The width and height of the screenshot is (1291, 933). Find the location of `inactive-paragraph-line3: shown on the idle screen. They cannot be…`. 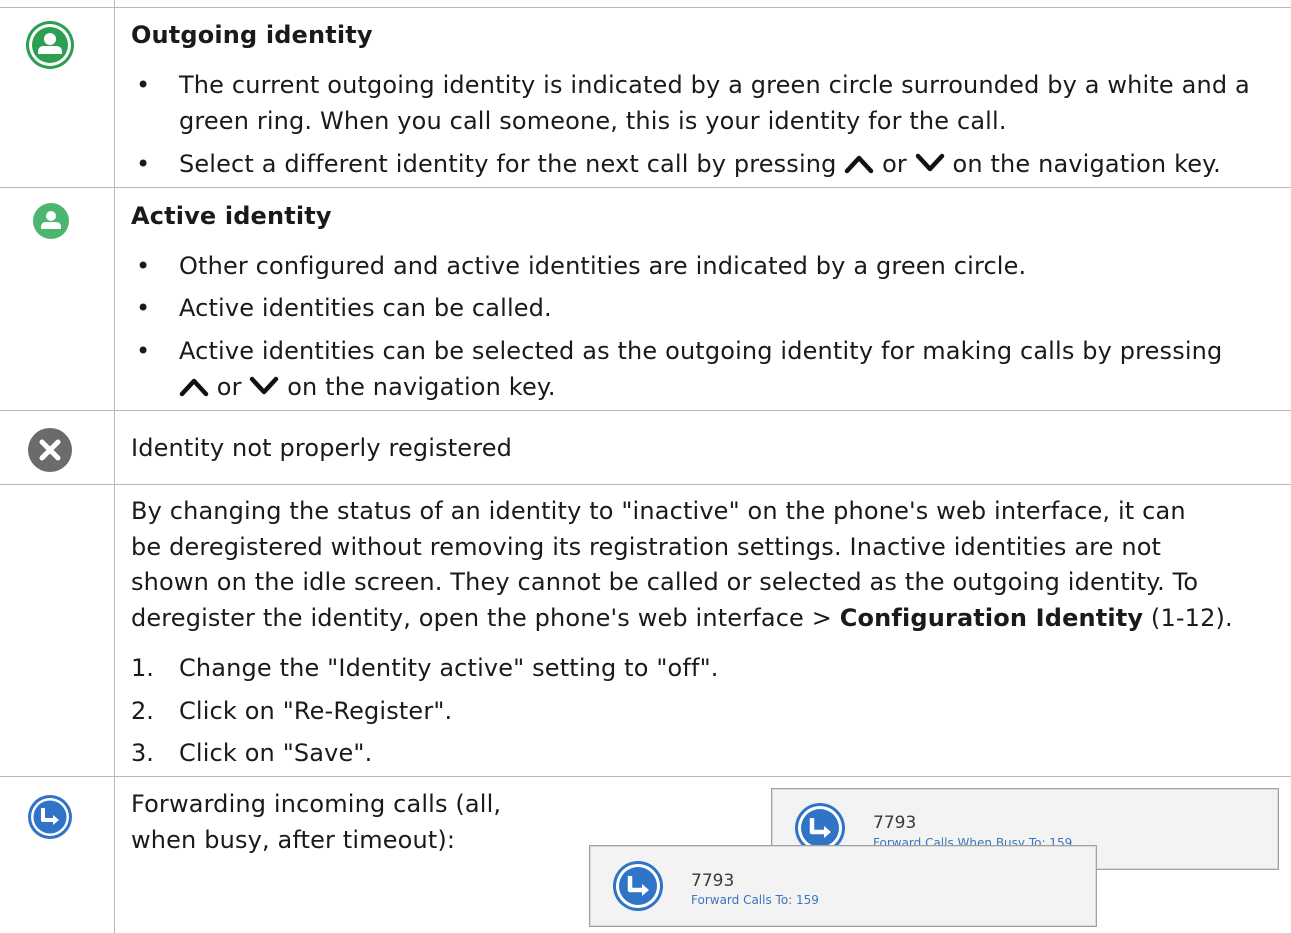

inactive-paragraph-line3: shown on the idle screen. They cannot be… is located at coordinates (665, 582).